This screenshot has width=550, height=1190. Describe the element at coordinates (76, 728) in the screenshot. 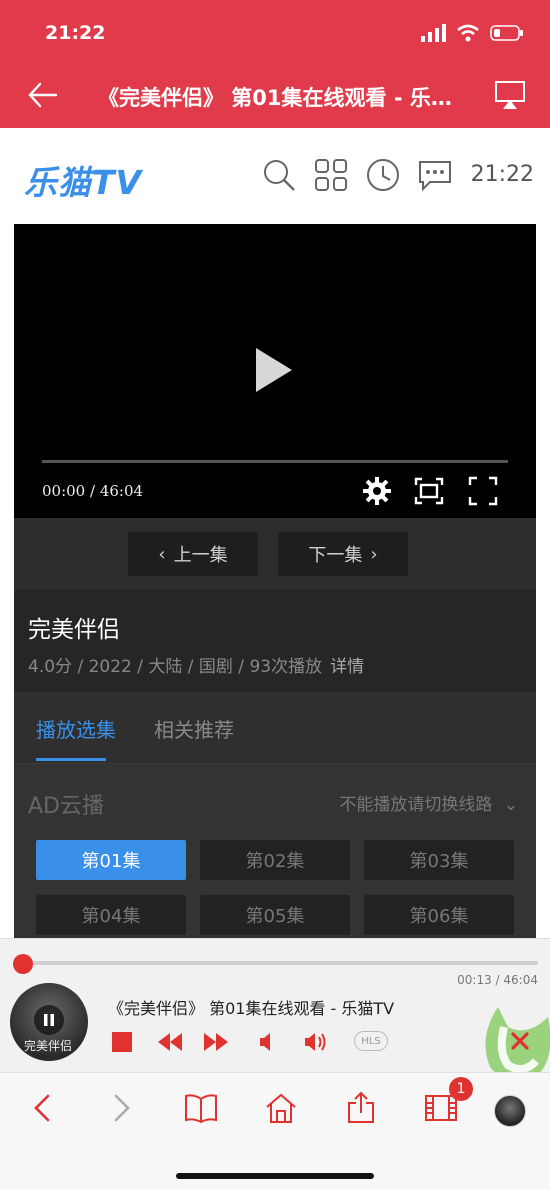

I see `tab-episodes: 播放选集` at that location.